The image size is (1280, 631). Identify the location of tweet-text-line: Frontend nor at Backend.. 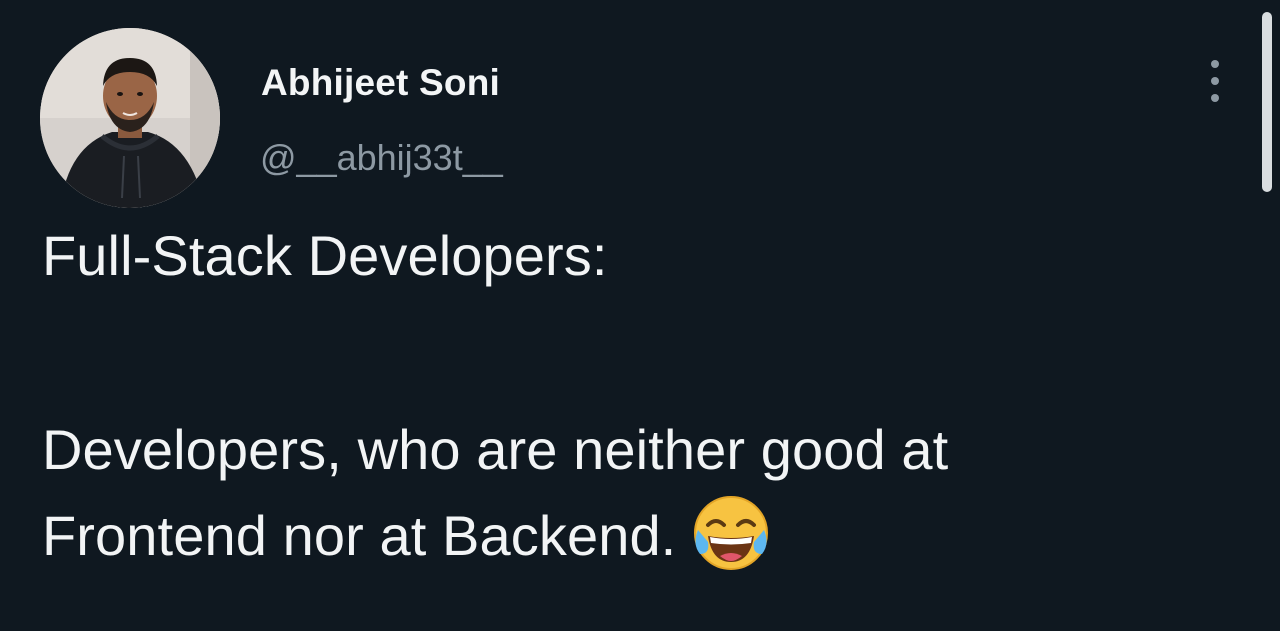
(359, 535).